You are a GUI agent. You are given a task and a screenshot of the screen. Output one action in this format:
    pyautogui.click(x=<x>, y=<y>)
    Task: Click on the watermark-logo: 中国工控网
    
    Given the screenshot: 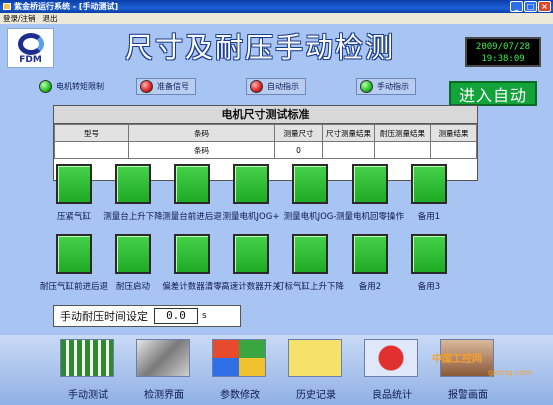 What is the action you would take?
    pyautogui.click(x=457, y=359)
    